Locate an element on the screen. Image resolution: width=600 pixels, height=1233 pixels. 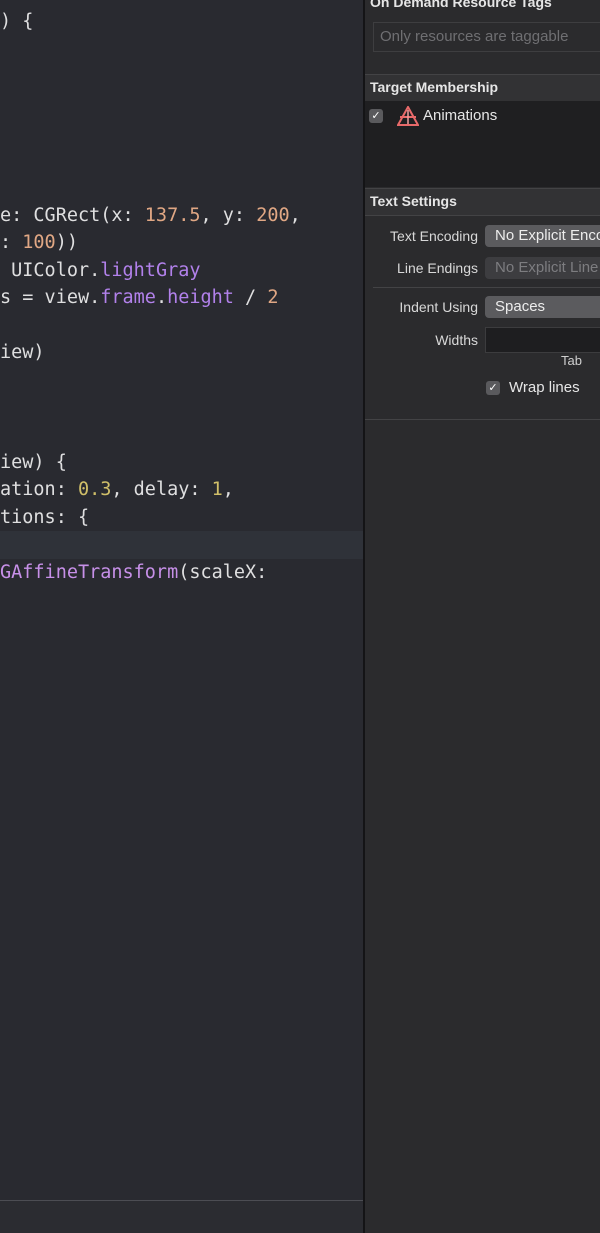
code-token: . is located at coordinates (161, 297).